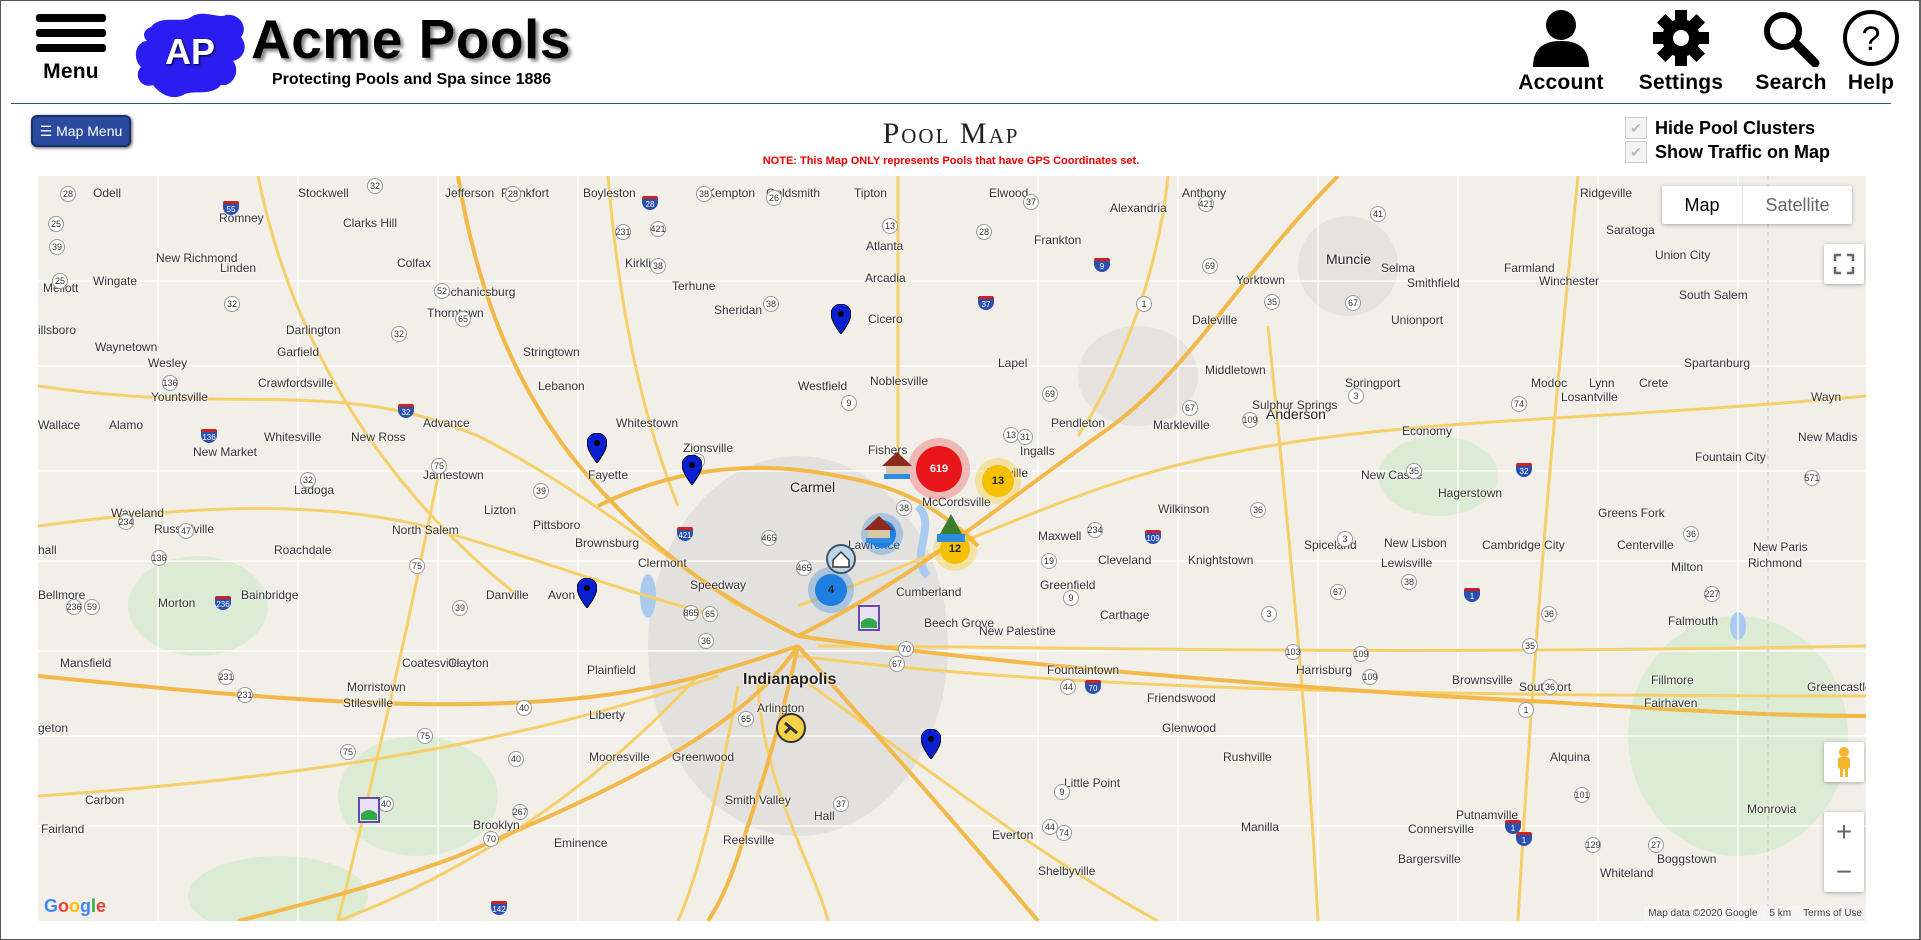 The image size is (1921, 940). I want to click on route-shield: 234, so click(126, 522).